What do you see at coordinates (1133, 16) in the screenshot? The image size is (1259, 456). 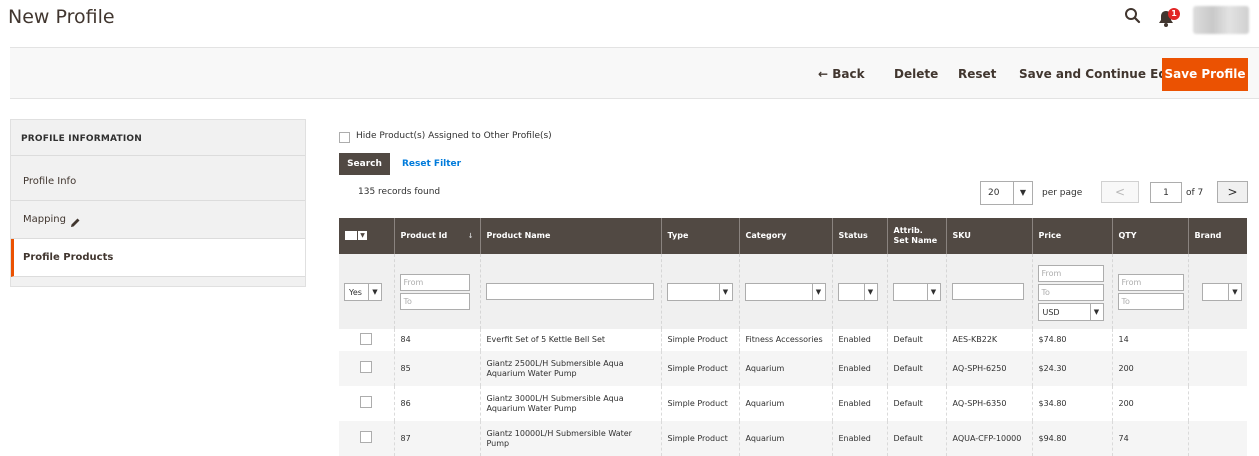 I see `search-icon` at bounding box center [1133, 16].